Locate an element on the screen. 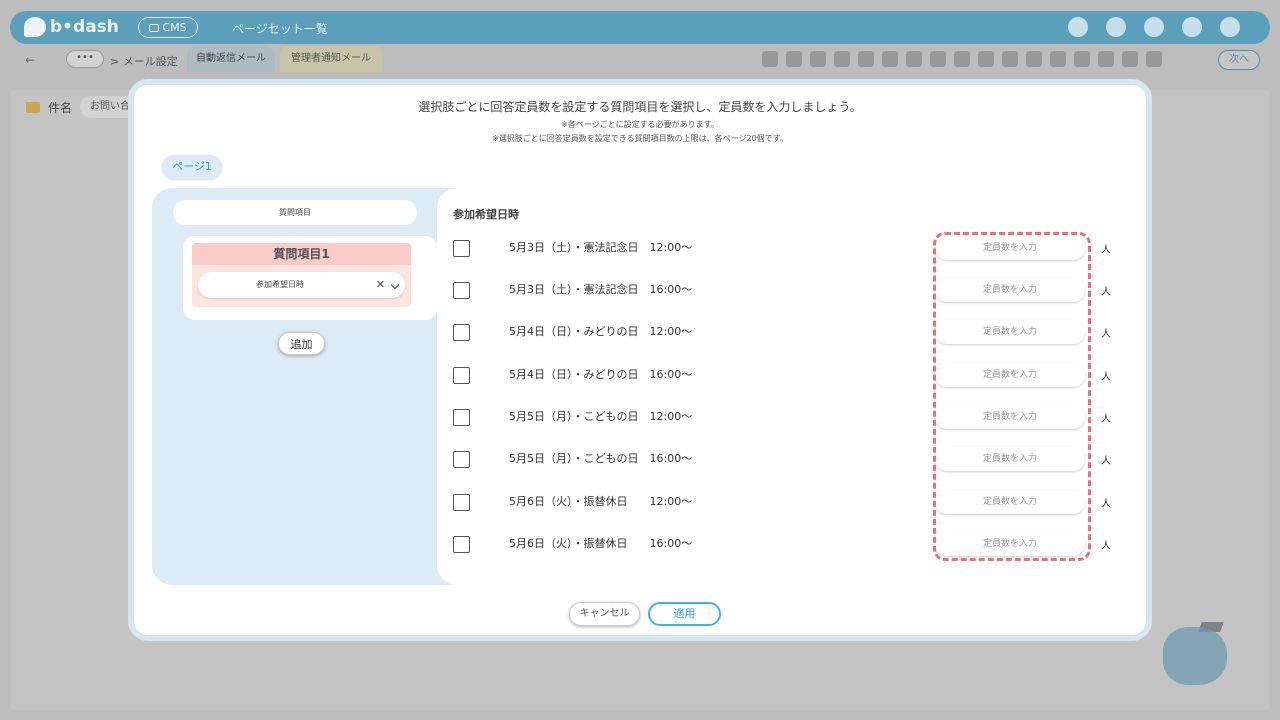 The width and height of the screenshot is (1280, 720). palette-icon is located at coordinates (818, 59).